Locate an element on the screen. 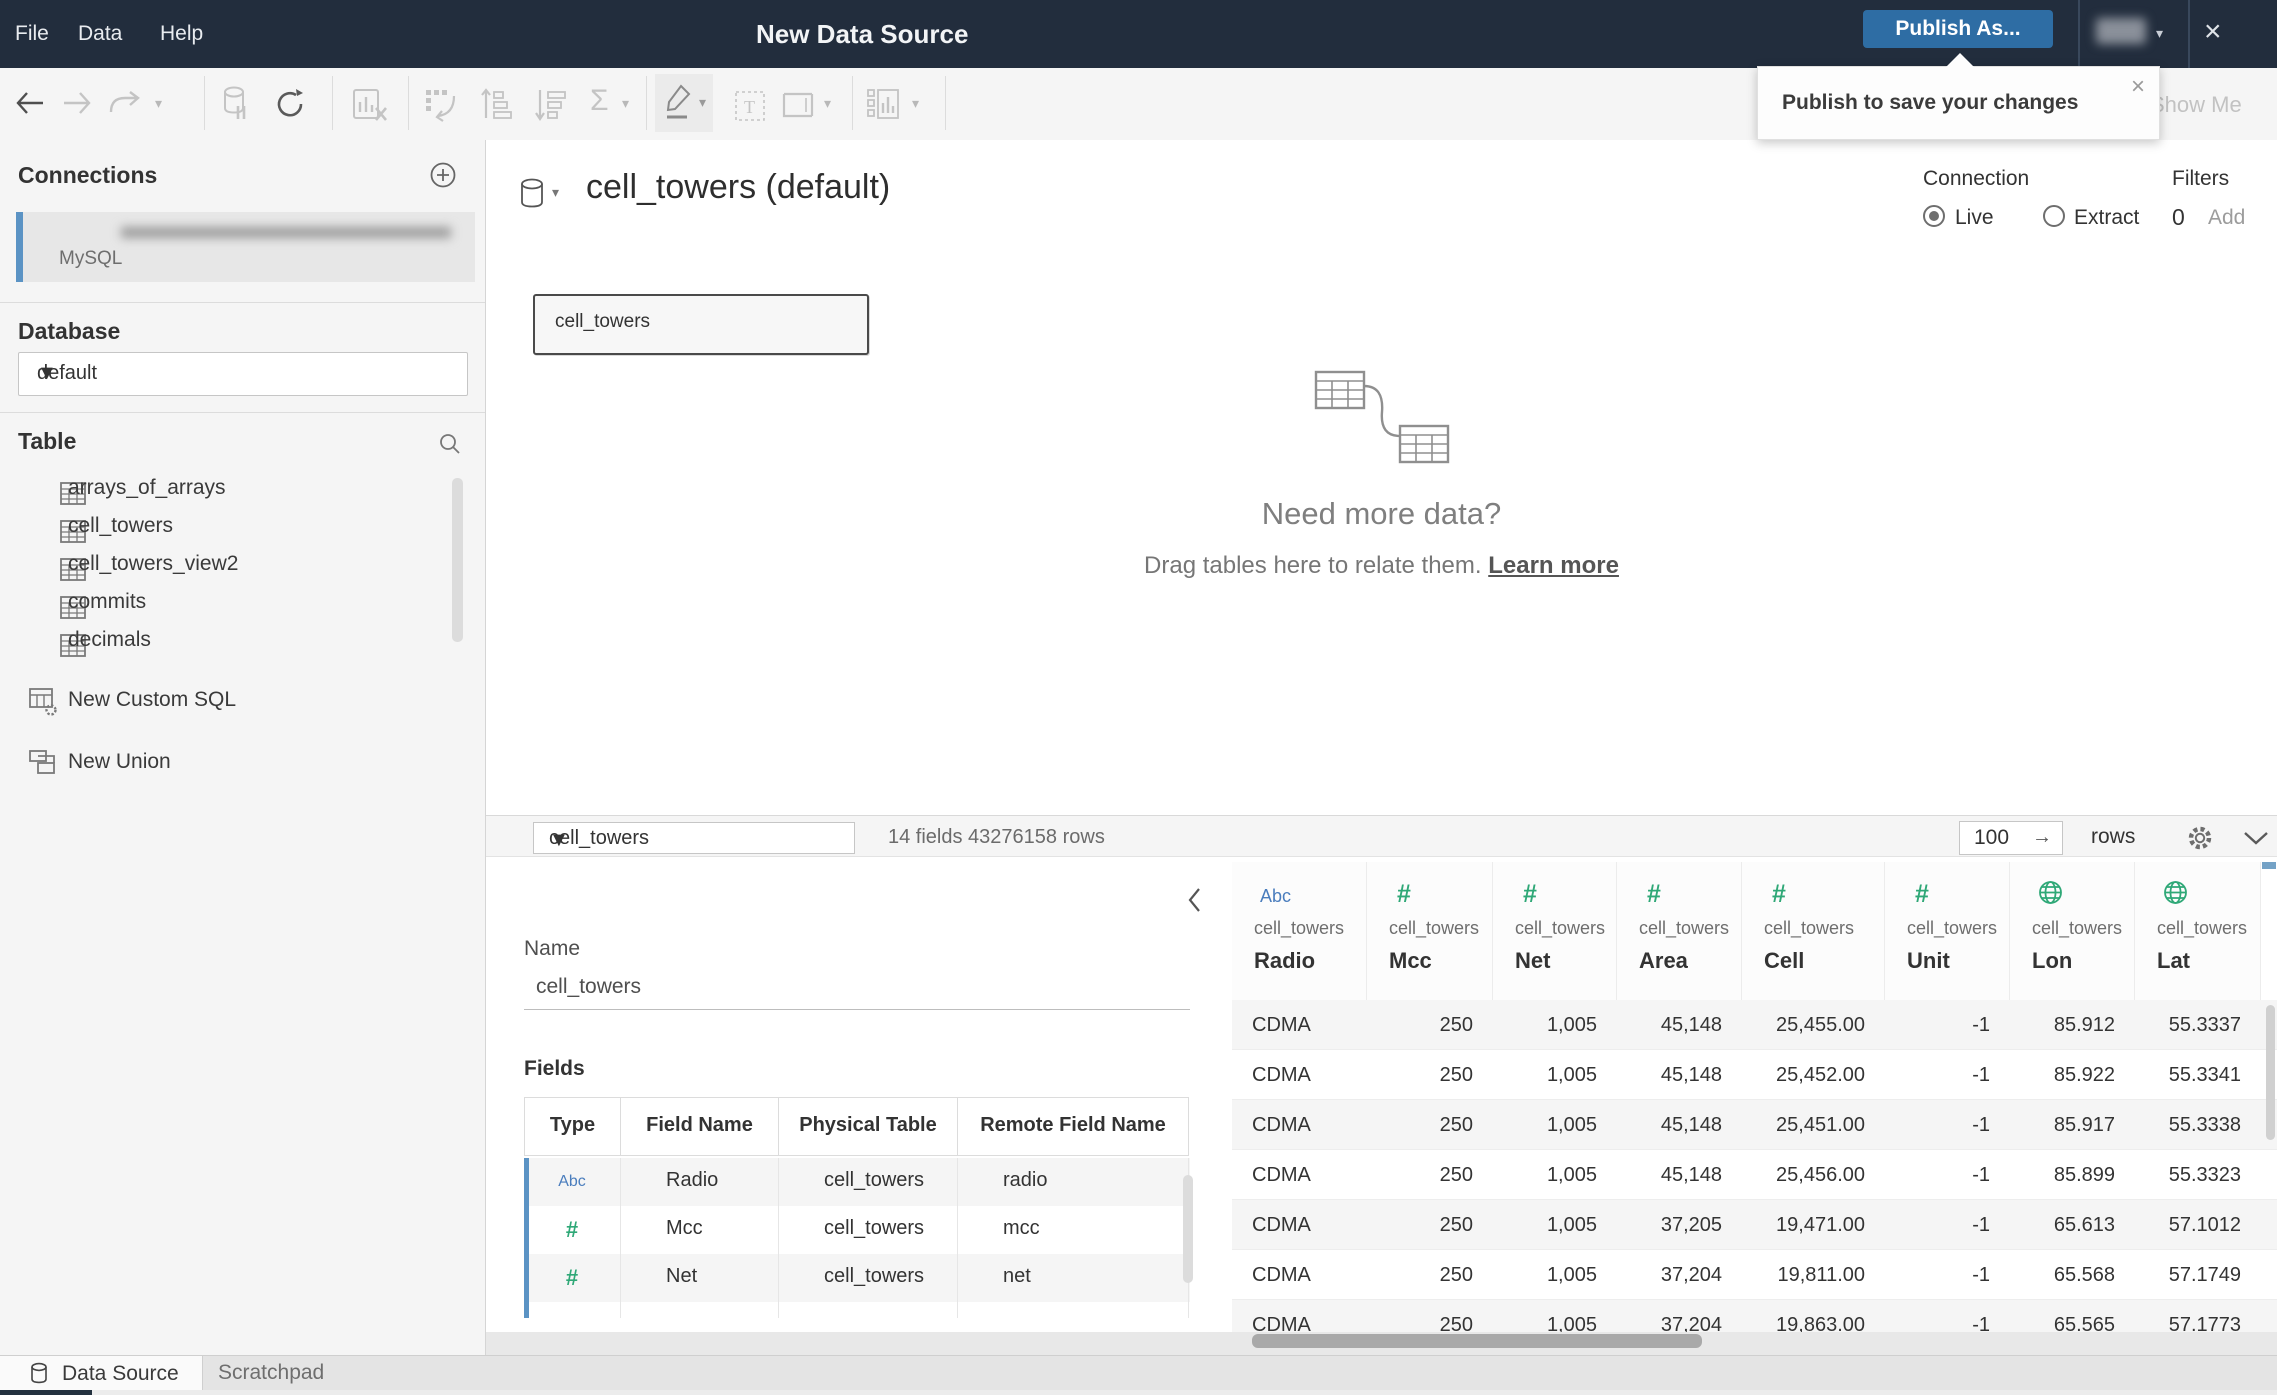  field-row-Mcc: # Mcc cell_towers mcc is located at coordinates (857, 1230).